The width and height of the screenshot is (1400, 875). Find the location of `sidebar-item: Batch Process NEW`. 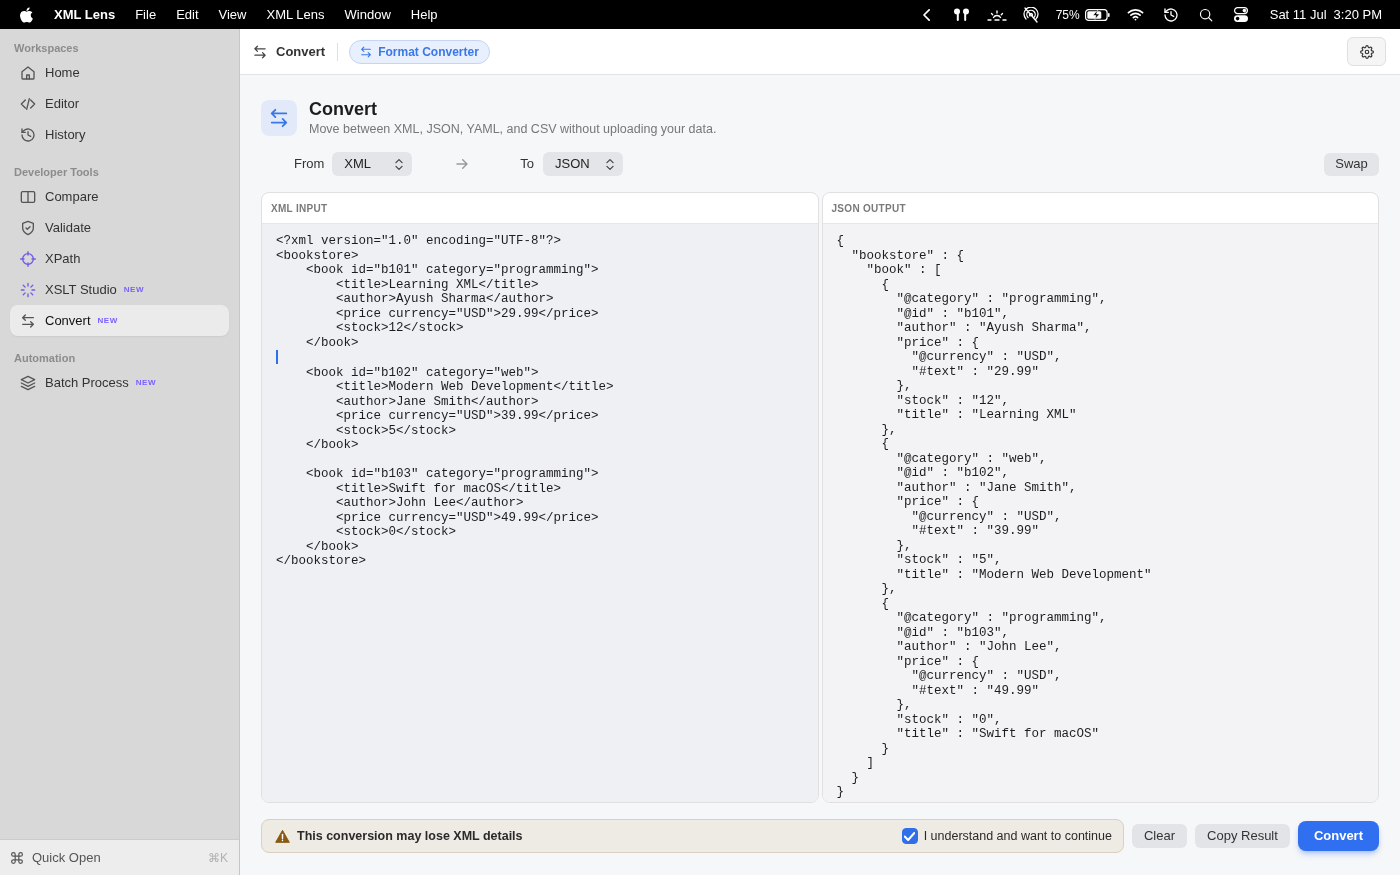

sidebar-item: Batch Process NEW is located at coordinates (119, 382).